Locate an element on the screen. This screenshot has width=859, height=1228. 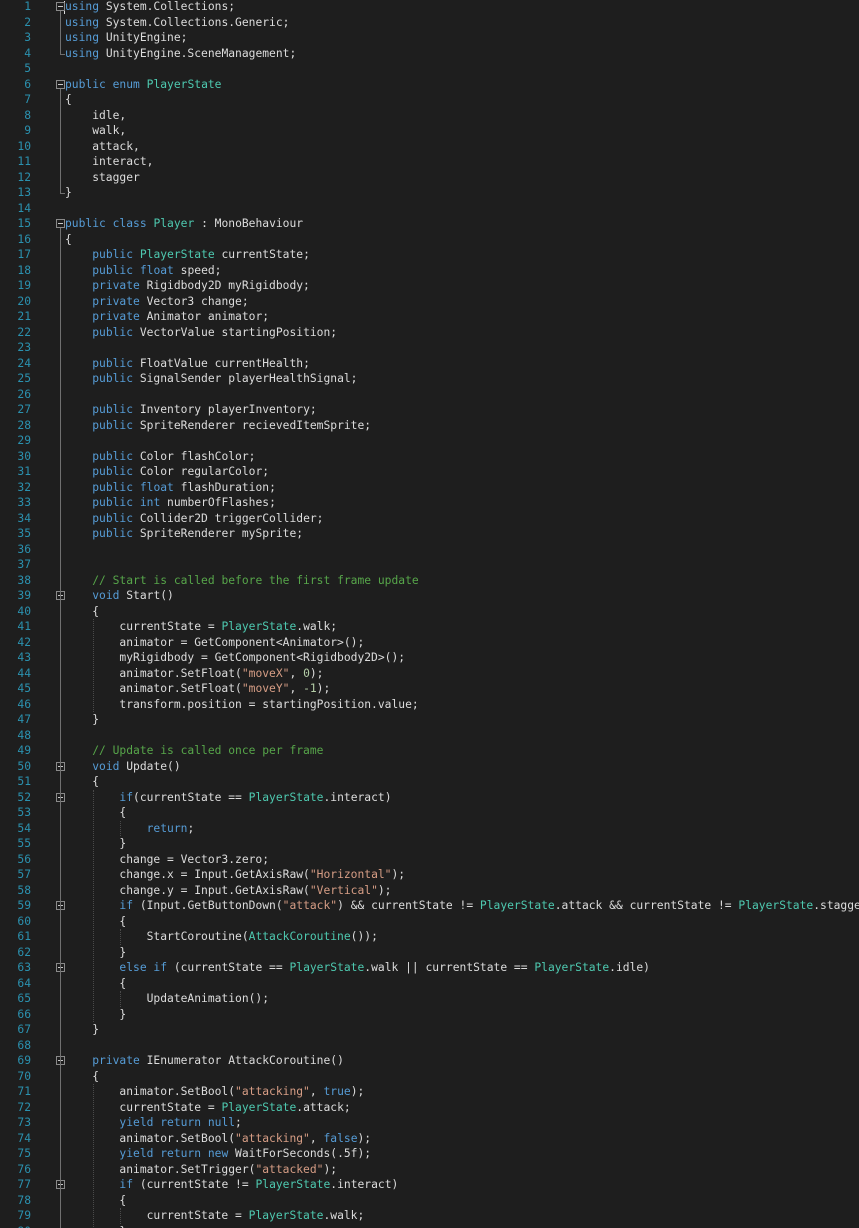
code-line: 68 is located at coordinates (429, 1046).